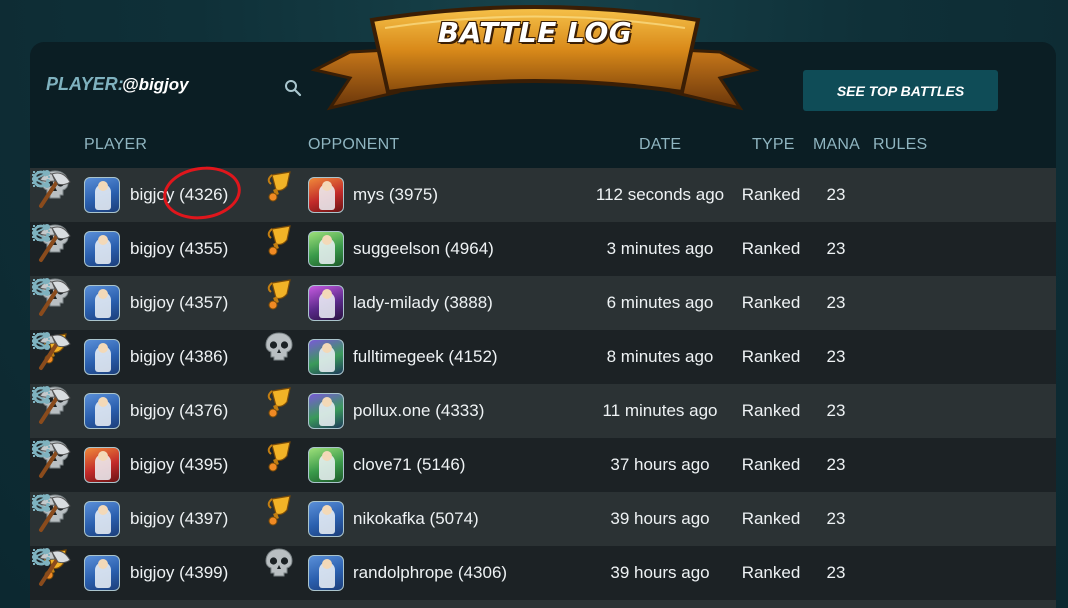 The image size is (1068, 608). I want to click on opponent-name-rating: lady-milady (3888), so click(423, 303).